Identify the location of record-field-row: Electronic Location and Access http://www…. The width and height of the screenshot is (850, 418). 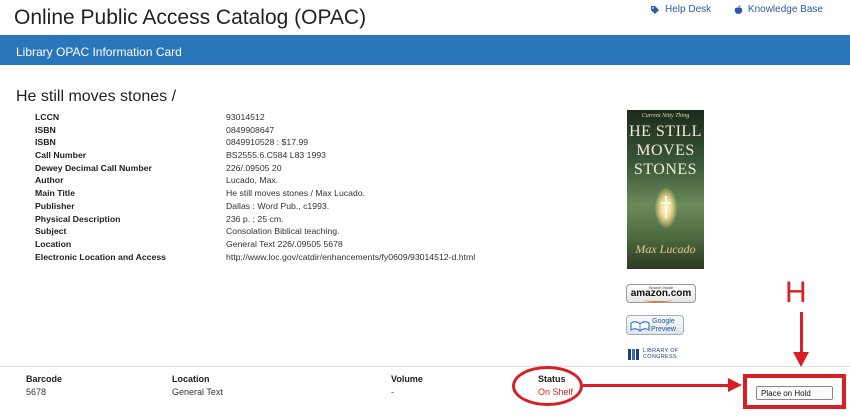
(315, 257).